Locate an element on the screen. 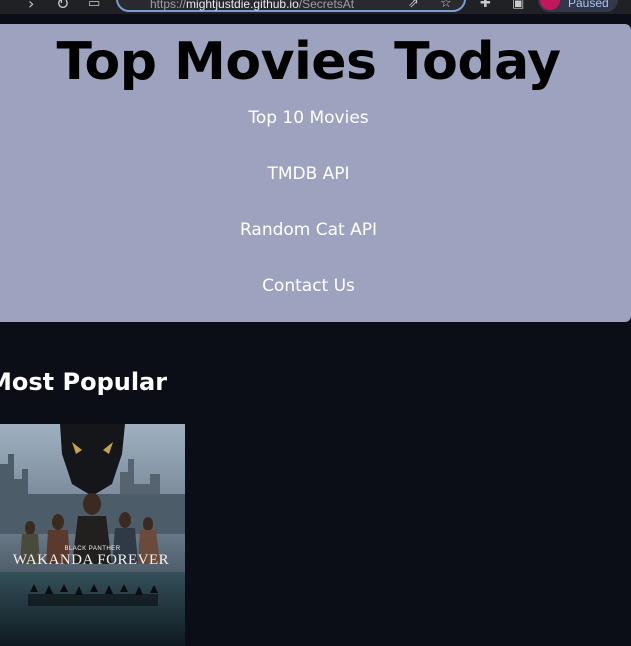 Image resolution: width=631 pixels, height=646 pixels. extensions-icon: ✚ is located at coordinates (485, 5).